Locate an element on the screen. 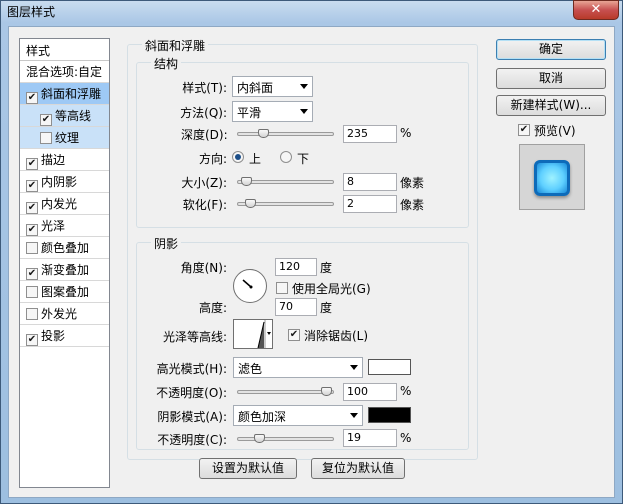 Image resolution: width=623 pixels, height=504 pixels. style-list-item: ✔ 渐变叠加 is located at coordinates (64, 270).